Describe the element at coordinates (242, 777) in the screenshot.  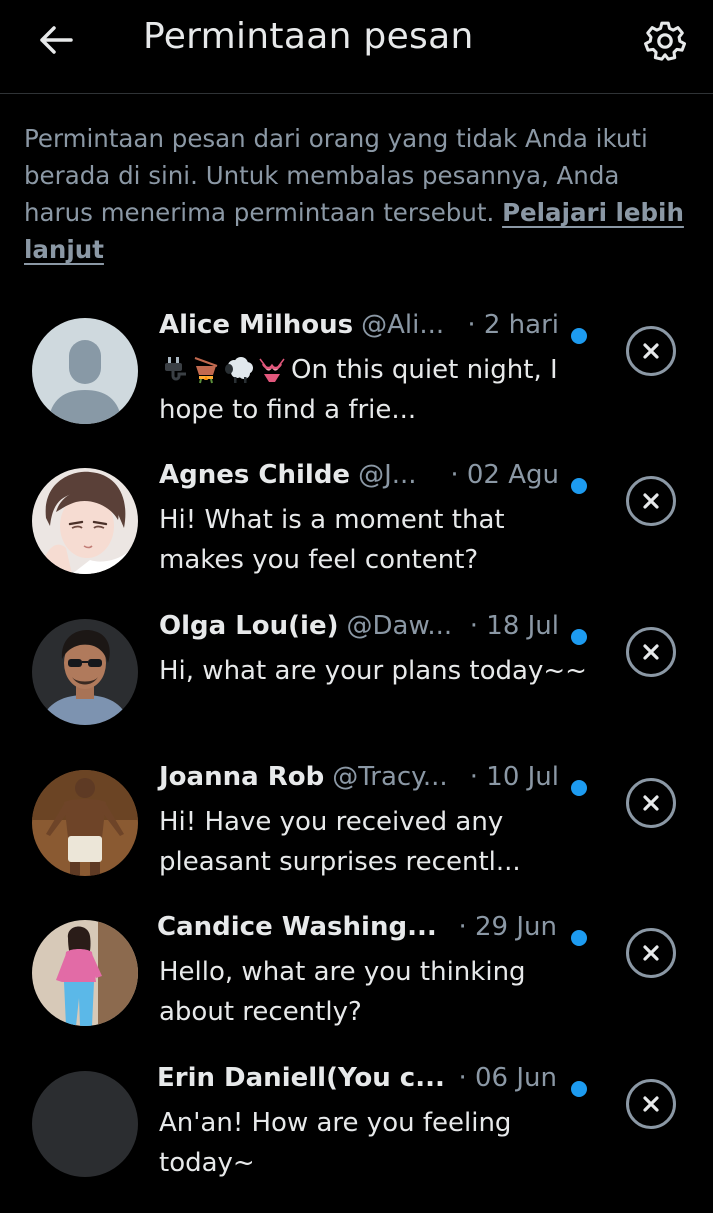
I see `sender-name: Joanna Rob` at that location.